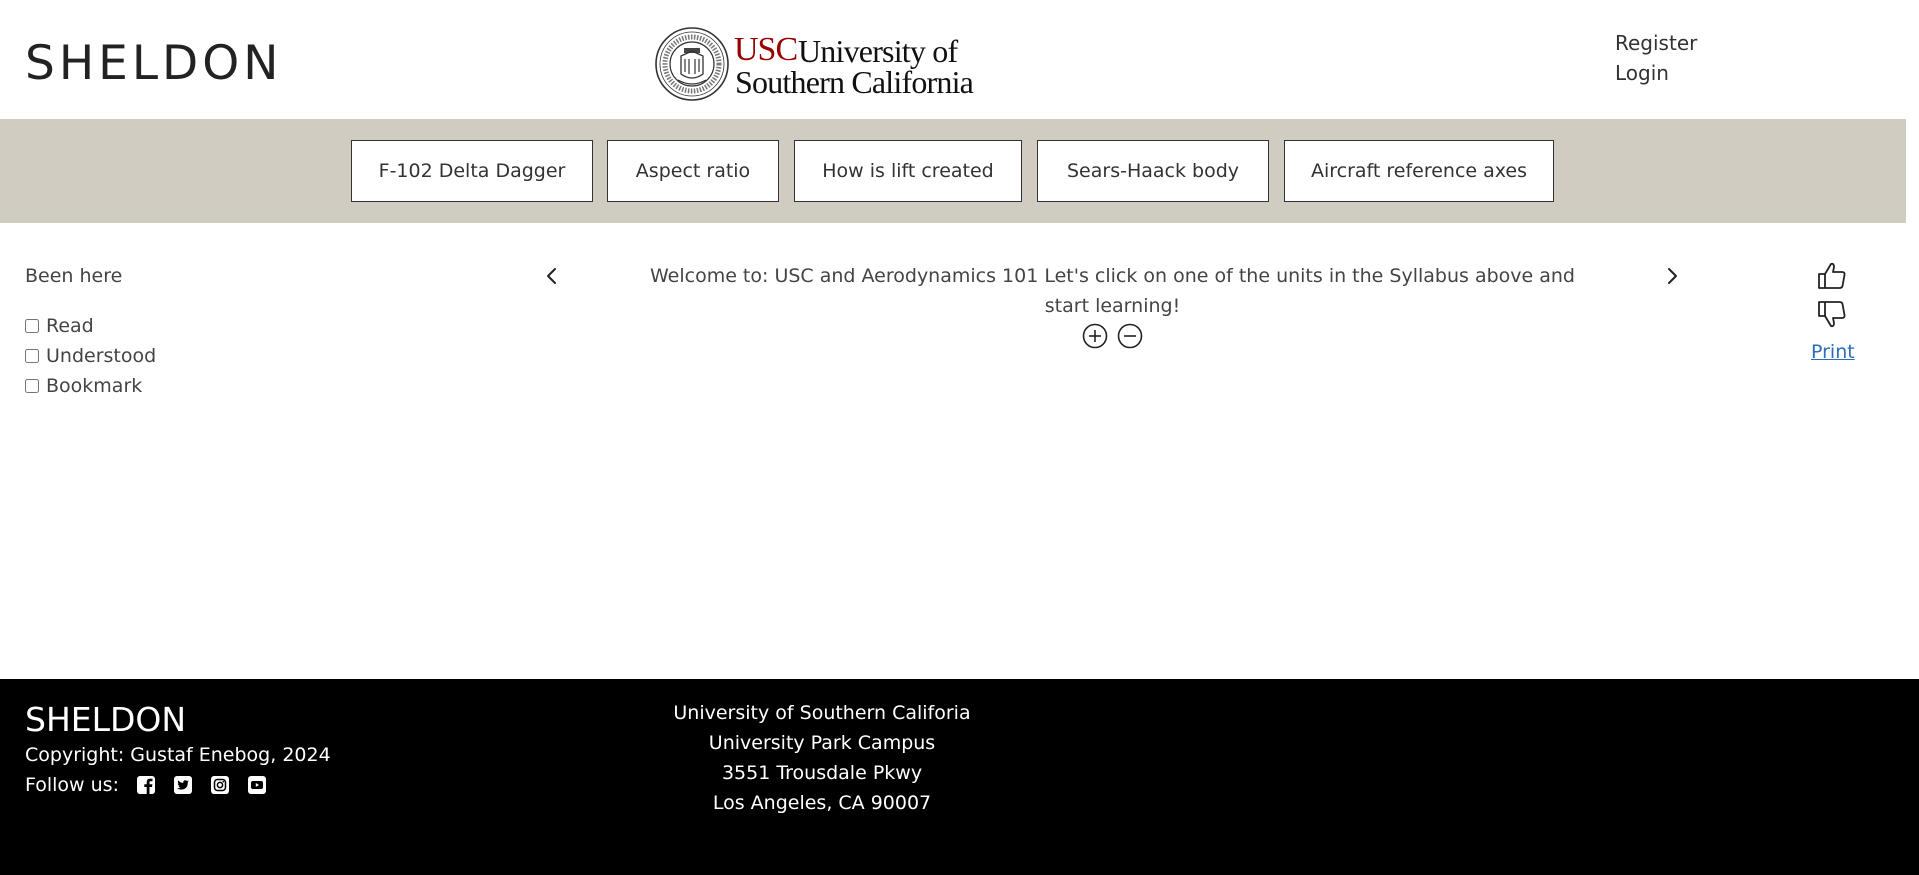  I want to click on understood-checkbox, so click(32, 356).